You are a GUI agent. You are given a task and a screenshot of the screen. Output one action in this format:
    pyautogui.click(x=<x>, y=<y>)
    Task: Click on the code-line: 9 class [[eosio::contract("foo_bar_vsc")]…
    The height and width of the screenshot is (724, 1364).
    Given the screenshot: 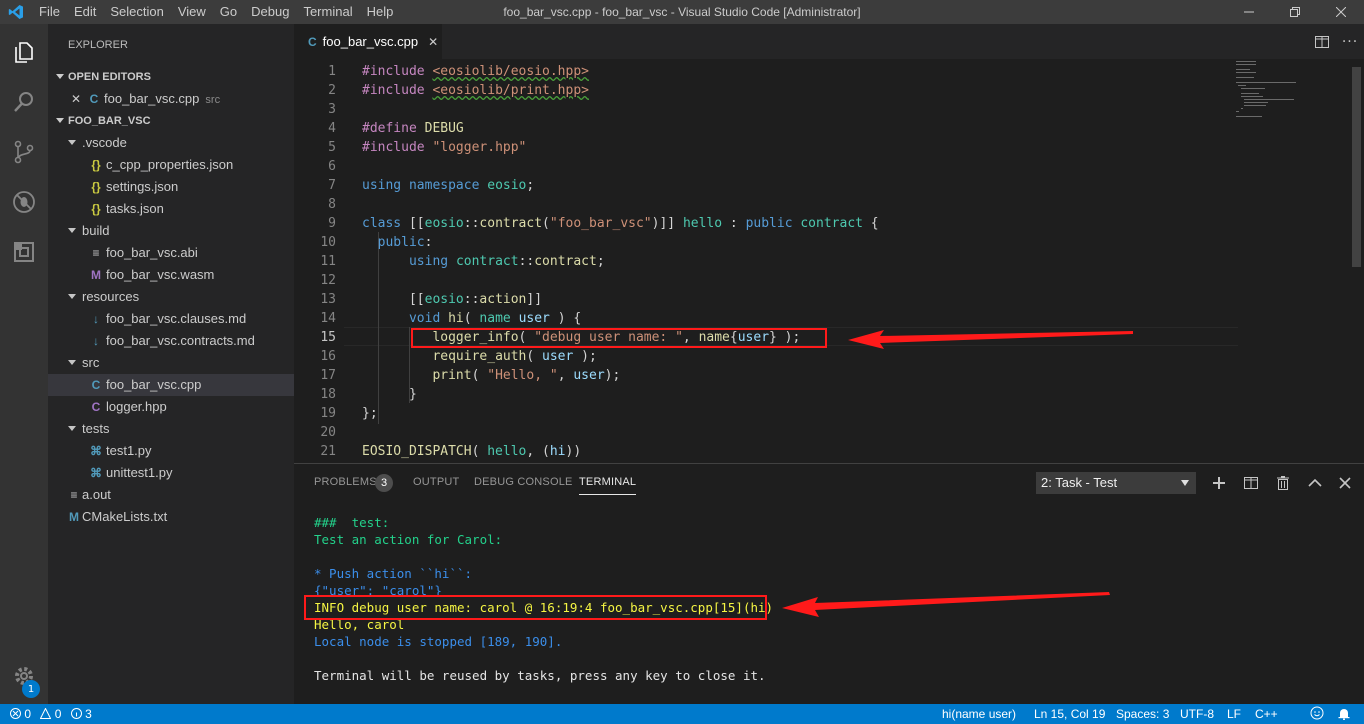 What is the action you would take?
    pyautogui.click(x=764, y=223)
    